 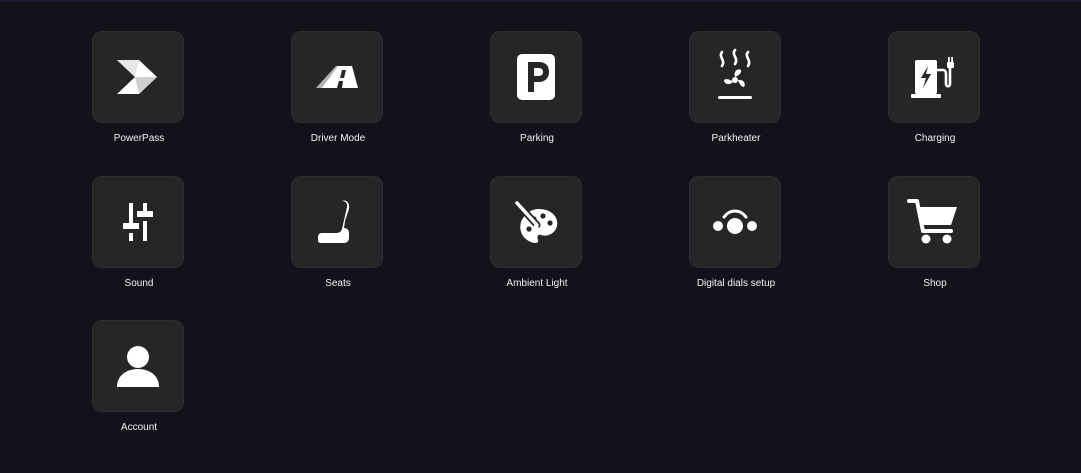 I want to click on seats-label: Seats, so click(x=338, y=283).